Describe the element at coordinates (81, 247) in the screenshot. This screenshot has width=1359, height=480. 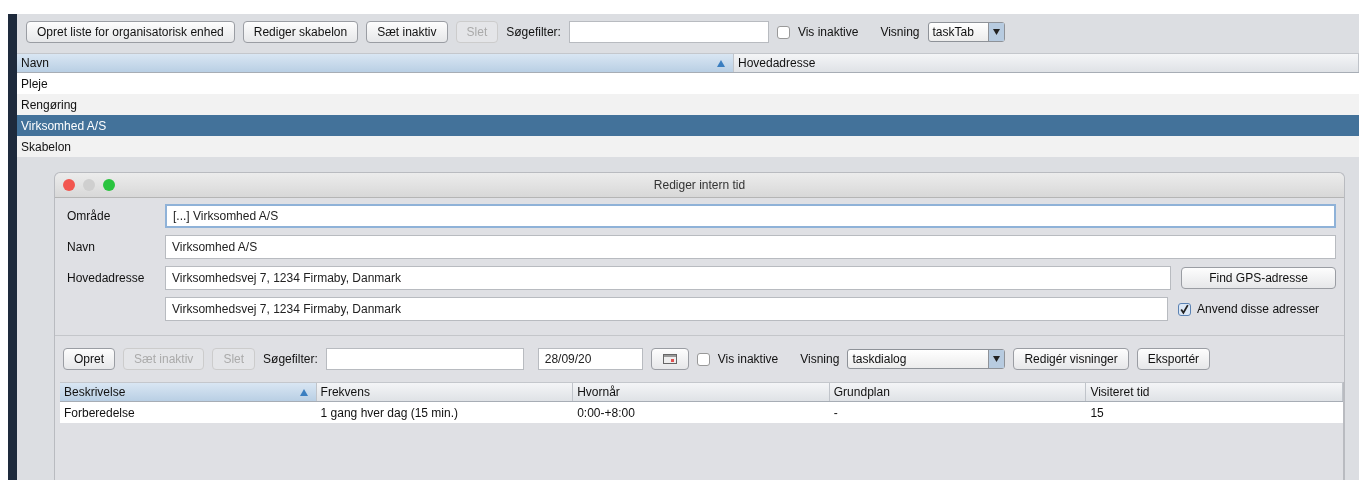
I see `field-label: Navn` at that location.